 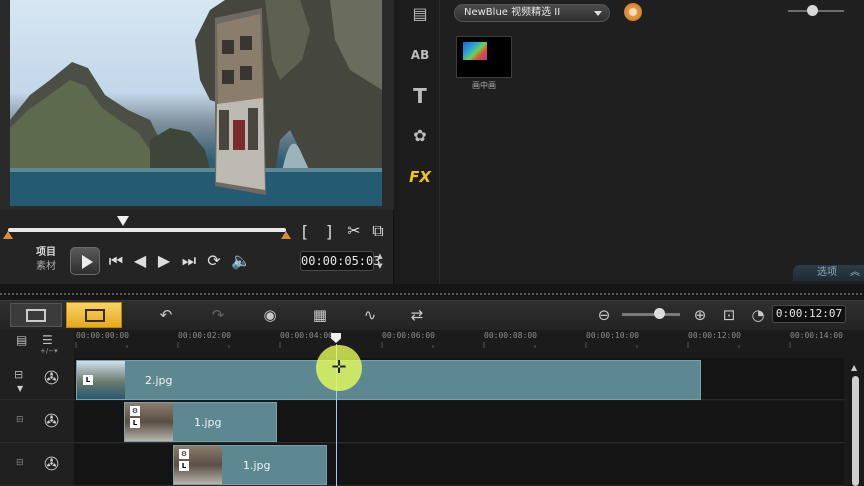 I want to click on media-icon: ▤, so click(x=420, y=14).